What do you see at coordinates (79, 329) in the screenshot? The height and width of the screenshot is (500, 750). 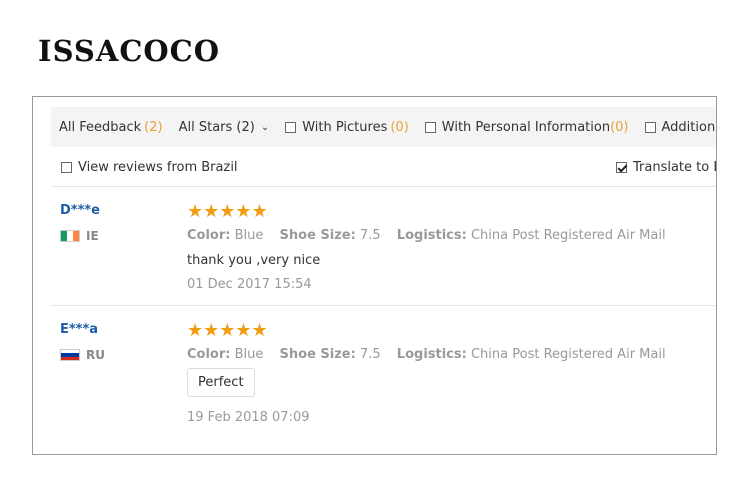 I see `reviewer-name: E***a` at bounding box center [79, 329].